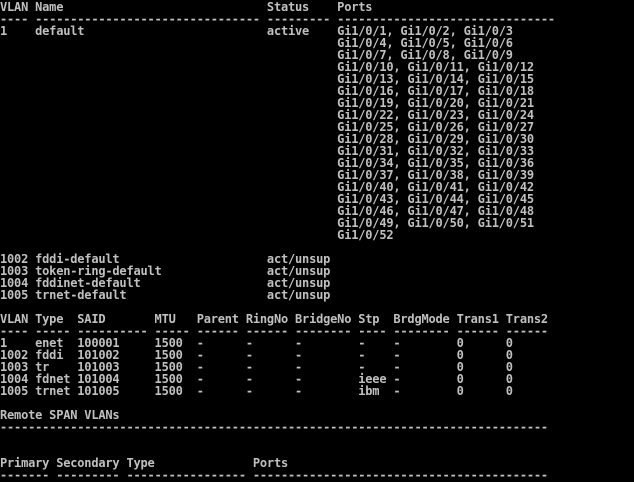 This screenshot has width=634, height=482. I want to click on terminal-line: 1005 trnet-default act/unsup, so click(165, 295).